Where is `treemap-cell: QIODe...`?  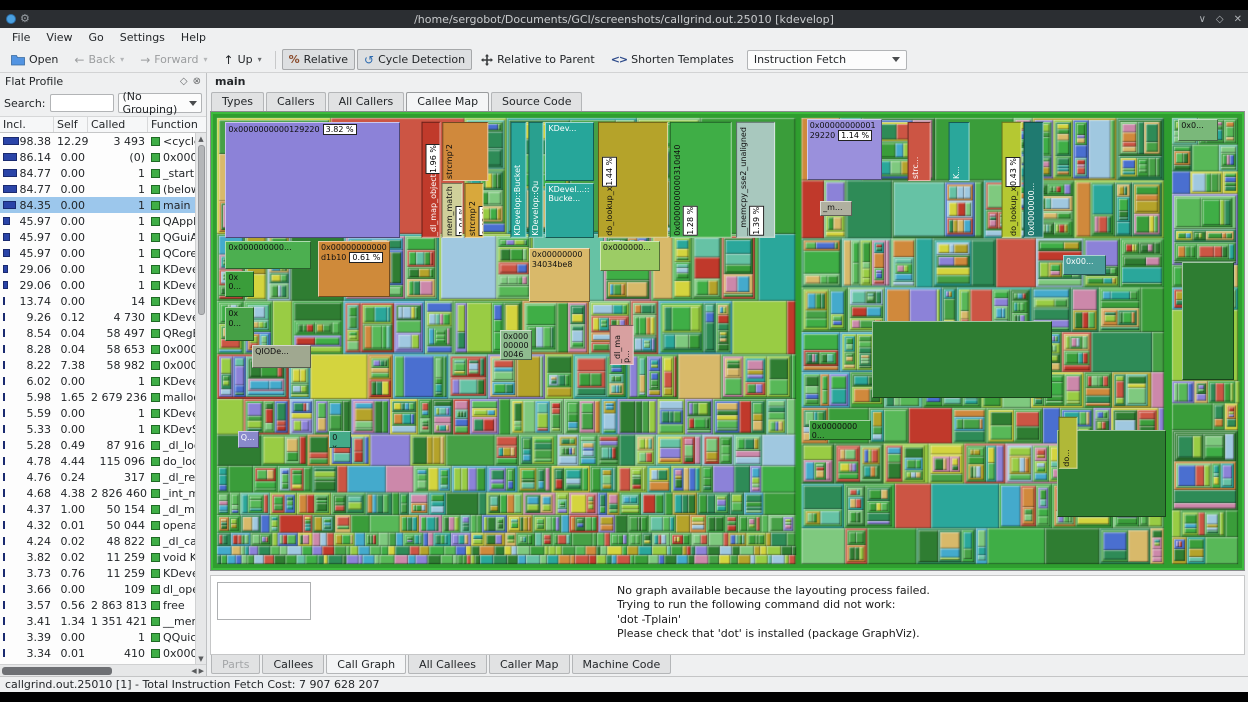 treemap-cell: QIODe... is located at coordinates (281, 357).